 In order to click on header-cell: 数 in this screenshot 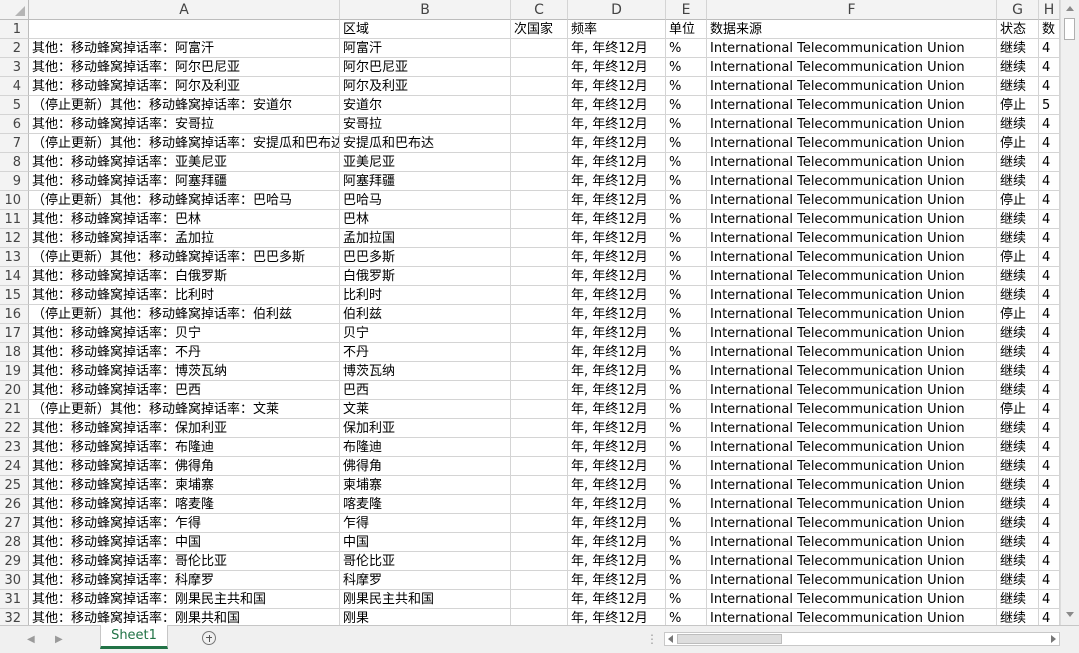, I will do `click(1049, 29)`.